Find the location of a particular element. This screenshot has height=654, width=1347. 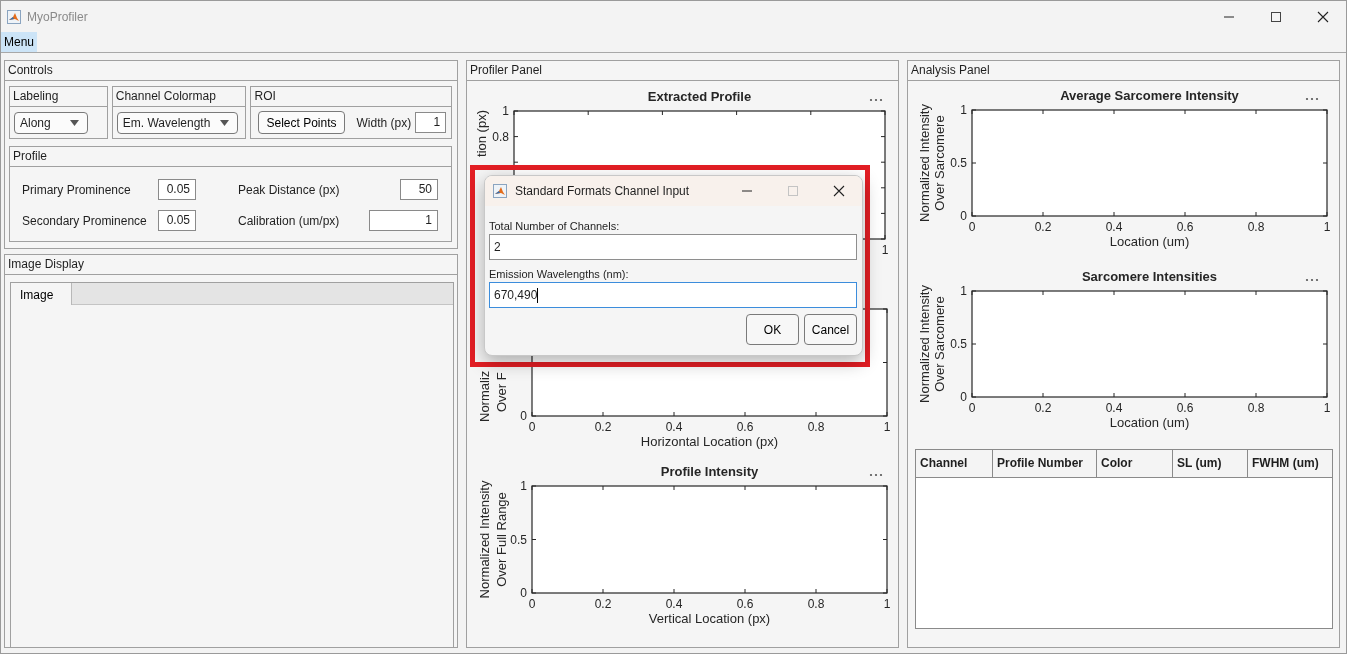

axis-label: Horizontal Location (px) is located at coordinates (709, 441).